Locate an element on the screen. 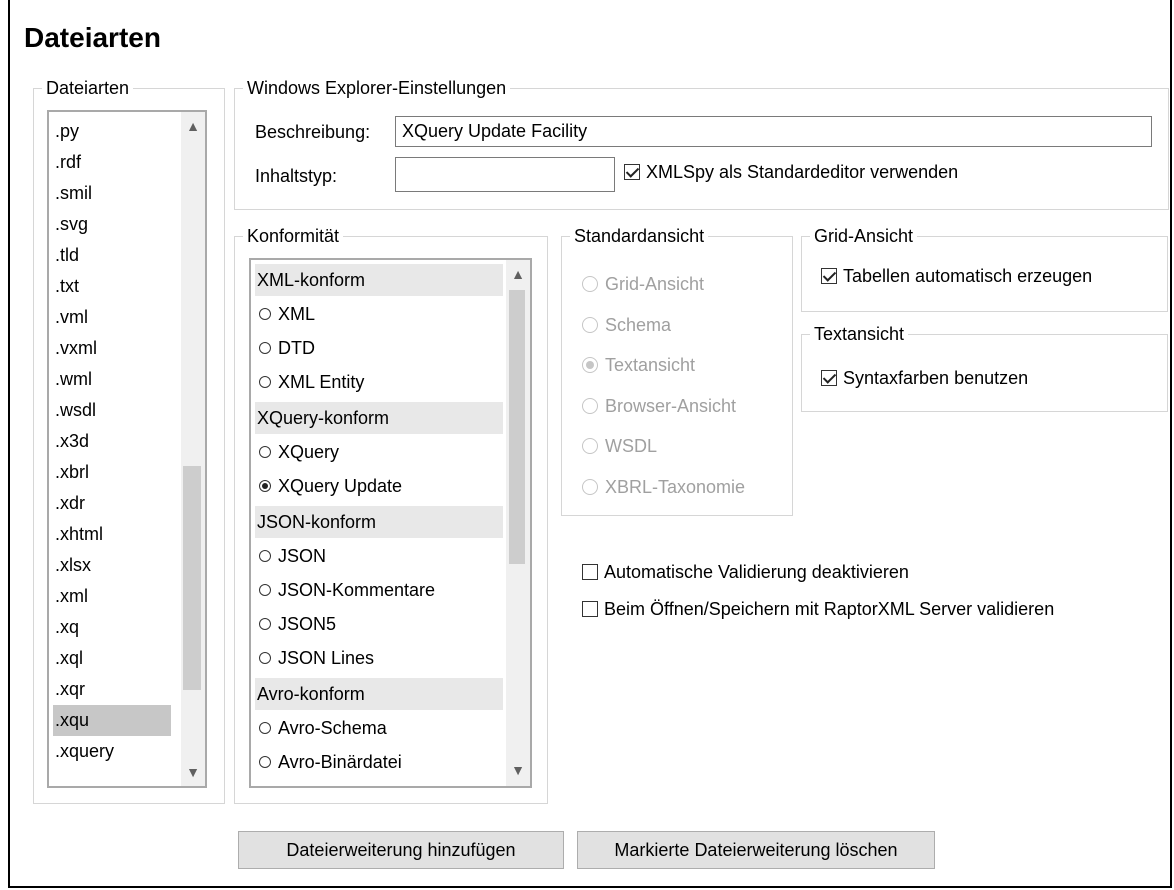 This screenshot has width=1174, height=890. disable-auto-validation-checkbox: Automatische Validierung deaktivieren is located at coordinates (745, 572).